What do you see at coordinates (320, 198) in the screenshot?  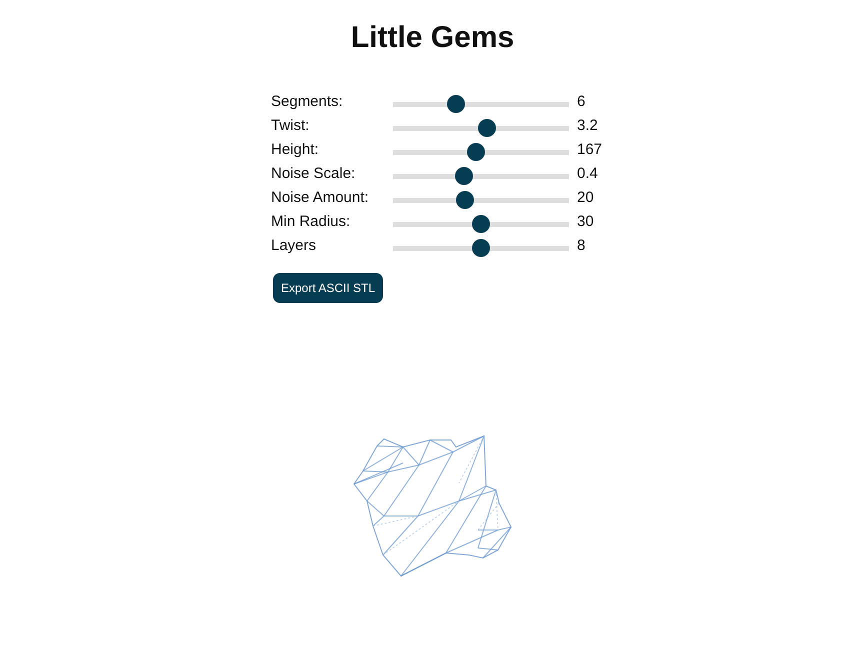 I see `slider-label: Noise Amount:` at bounding box center [320, 198].